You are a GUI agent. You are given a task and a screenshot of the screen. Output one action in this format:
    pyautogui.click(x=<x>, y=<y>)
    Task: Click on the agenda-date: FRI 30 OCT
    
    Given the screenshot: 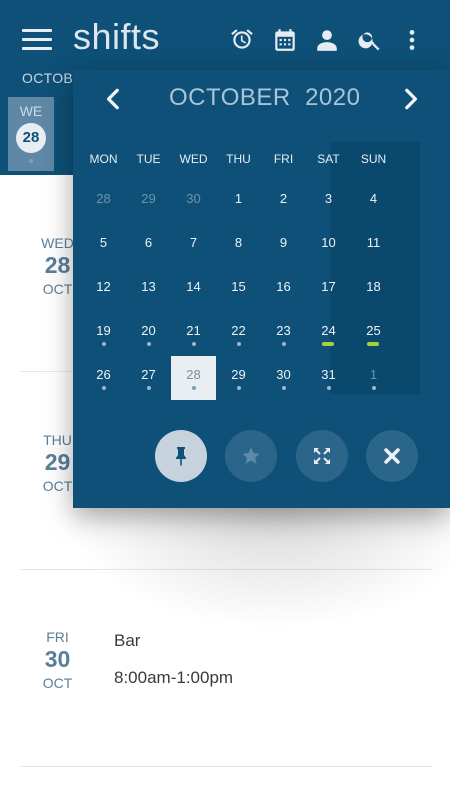 What is the action you would take?
    pyautogui.click(x=57, y=660)
    